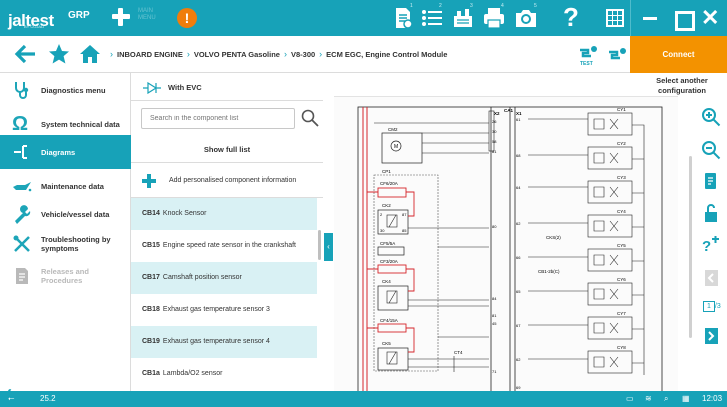 The height and width of the screenshot is (407, 727). What do you see at coordinates (678, 54) in the screenshot?
I see `connect-button: Connect` at bounding box center [678, 54].